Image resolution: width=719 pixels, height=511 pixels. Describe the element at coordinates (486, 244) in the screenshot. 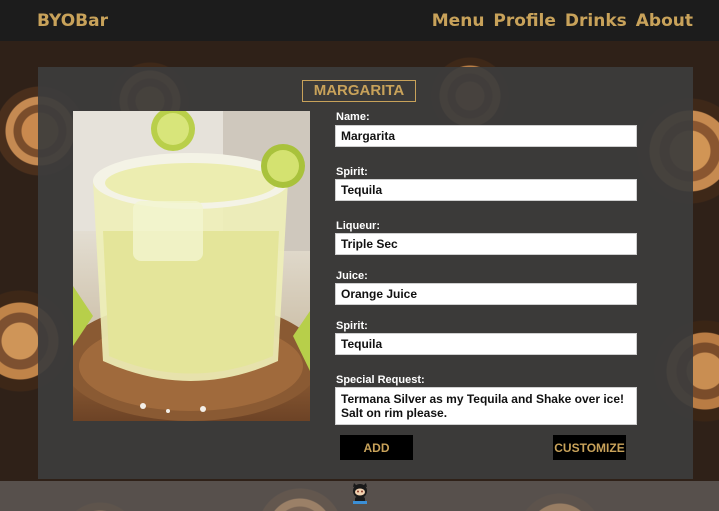

I see `liqueur-field: Triple Sec` at that location.